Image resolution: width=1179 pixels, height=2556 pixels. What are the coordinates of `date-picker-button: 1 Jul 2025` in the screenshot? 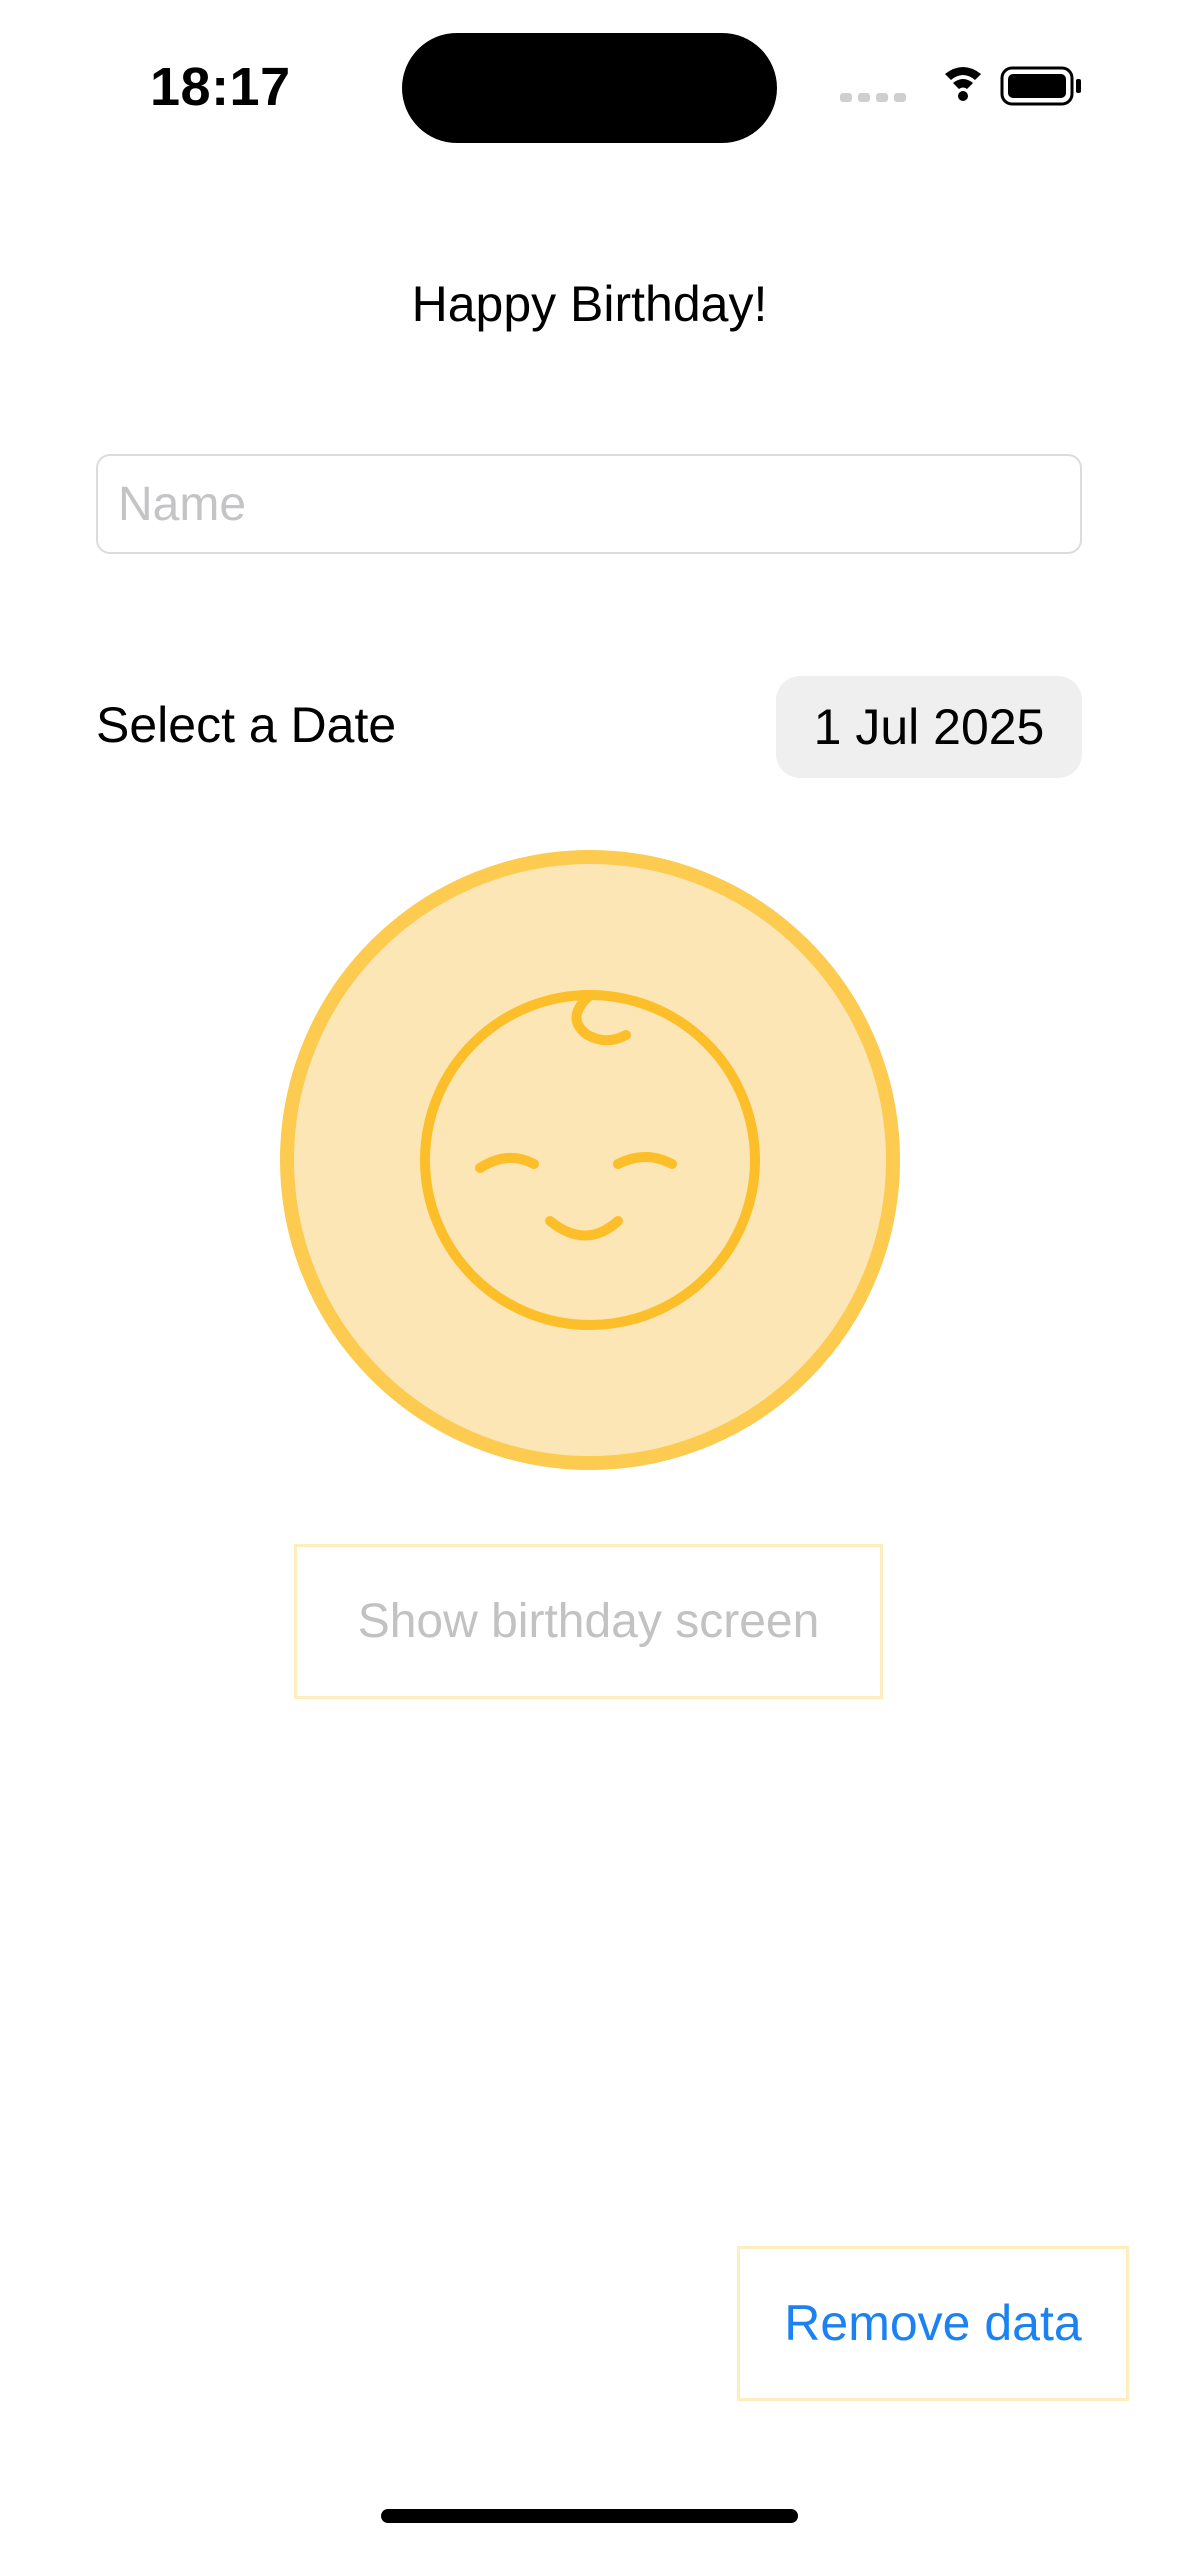 It's located at (929, 727).